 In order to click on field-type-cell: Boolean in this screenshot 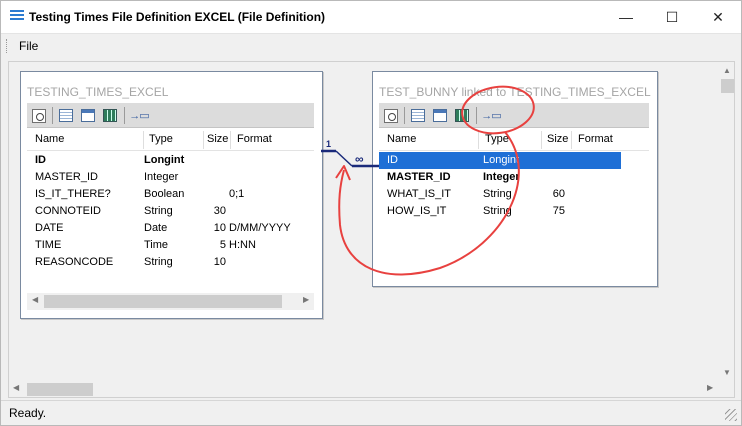, I will do `click(164, 194)`.